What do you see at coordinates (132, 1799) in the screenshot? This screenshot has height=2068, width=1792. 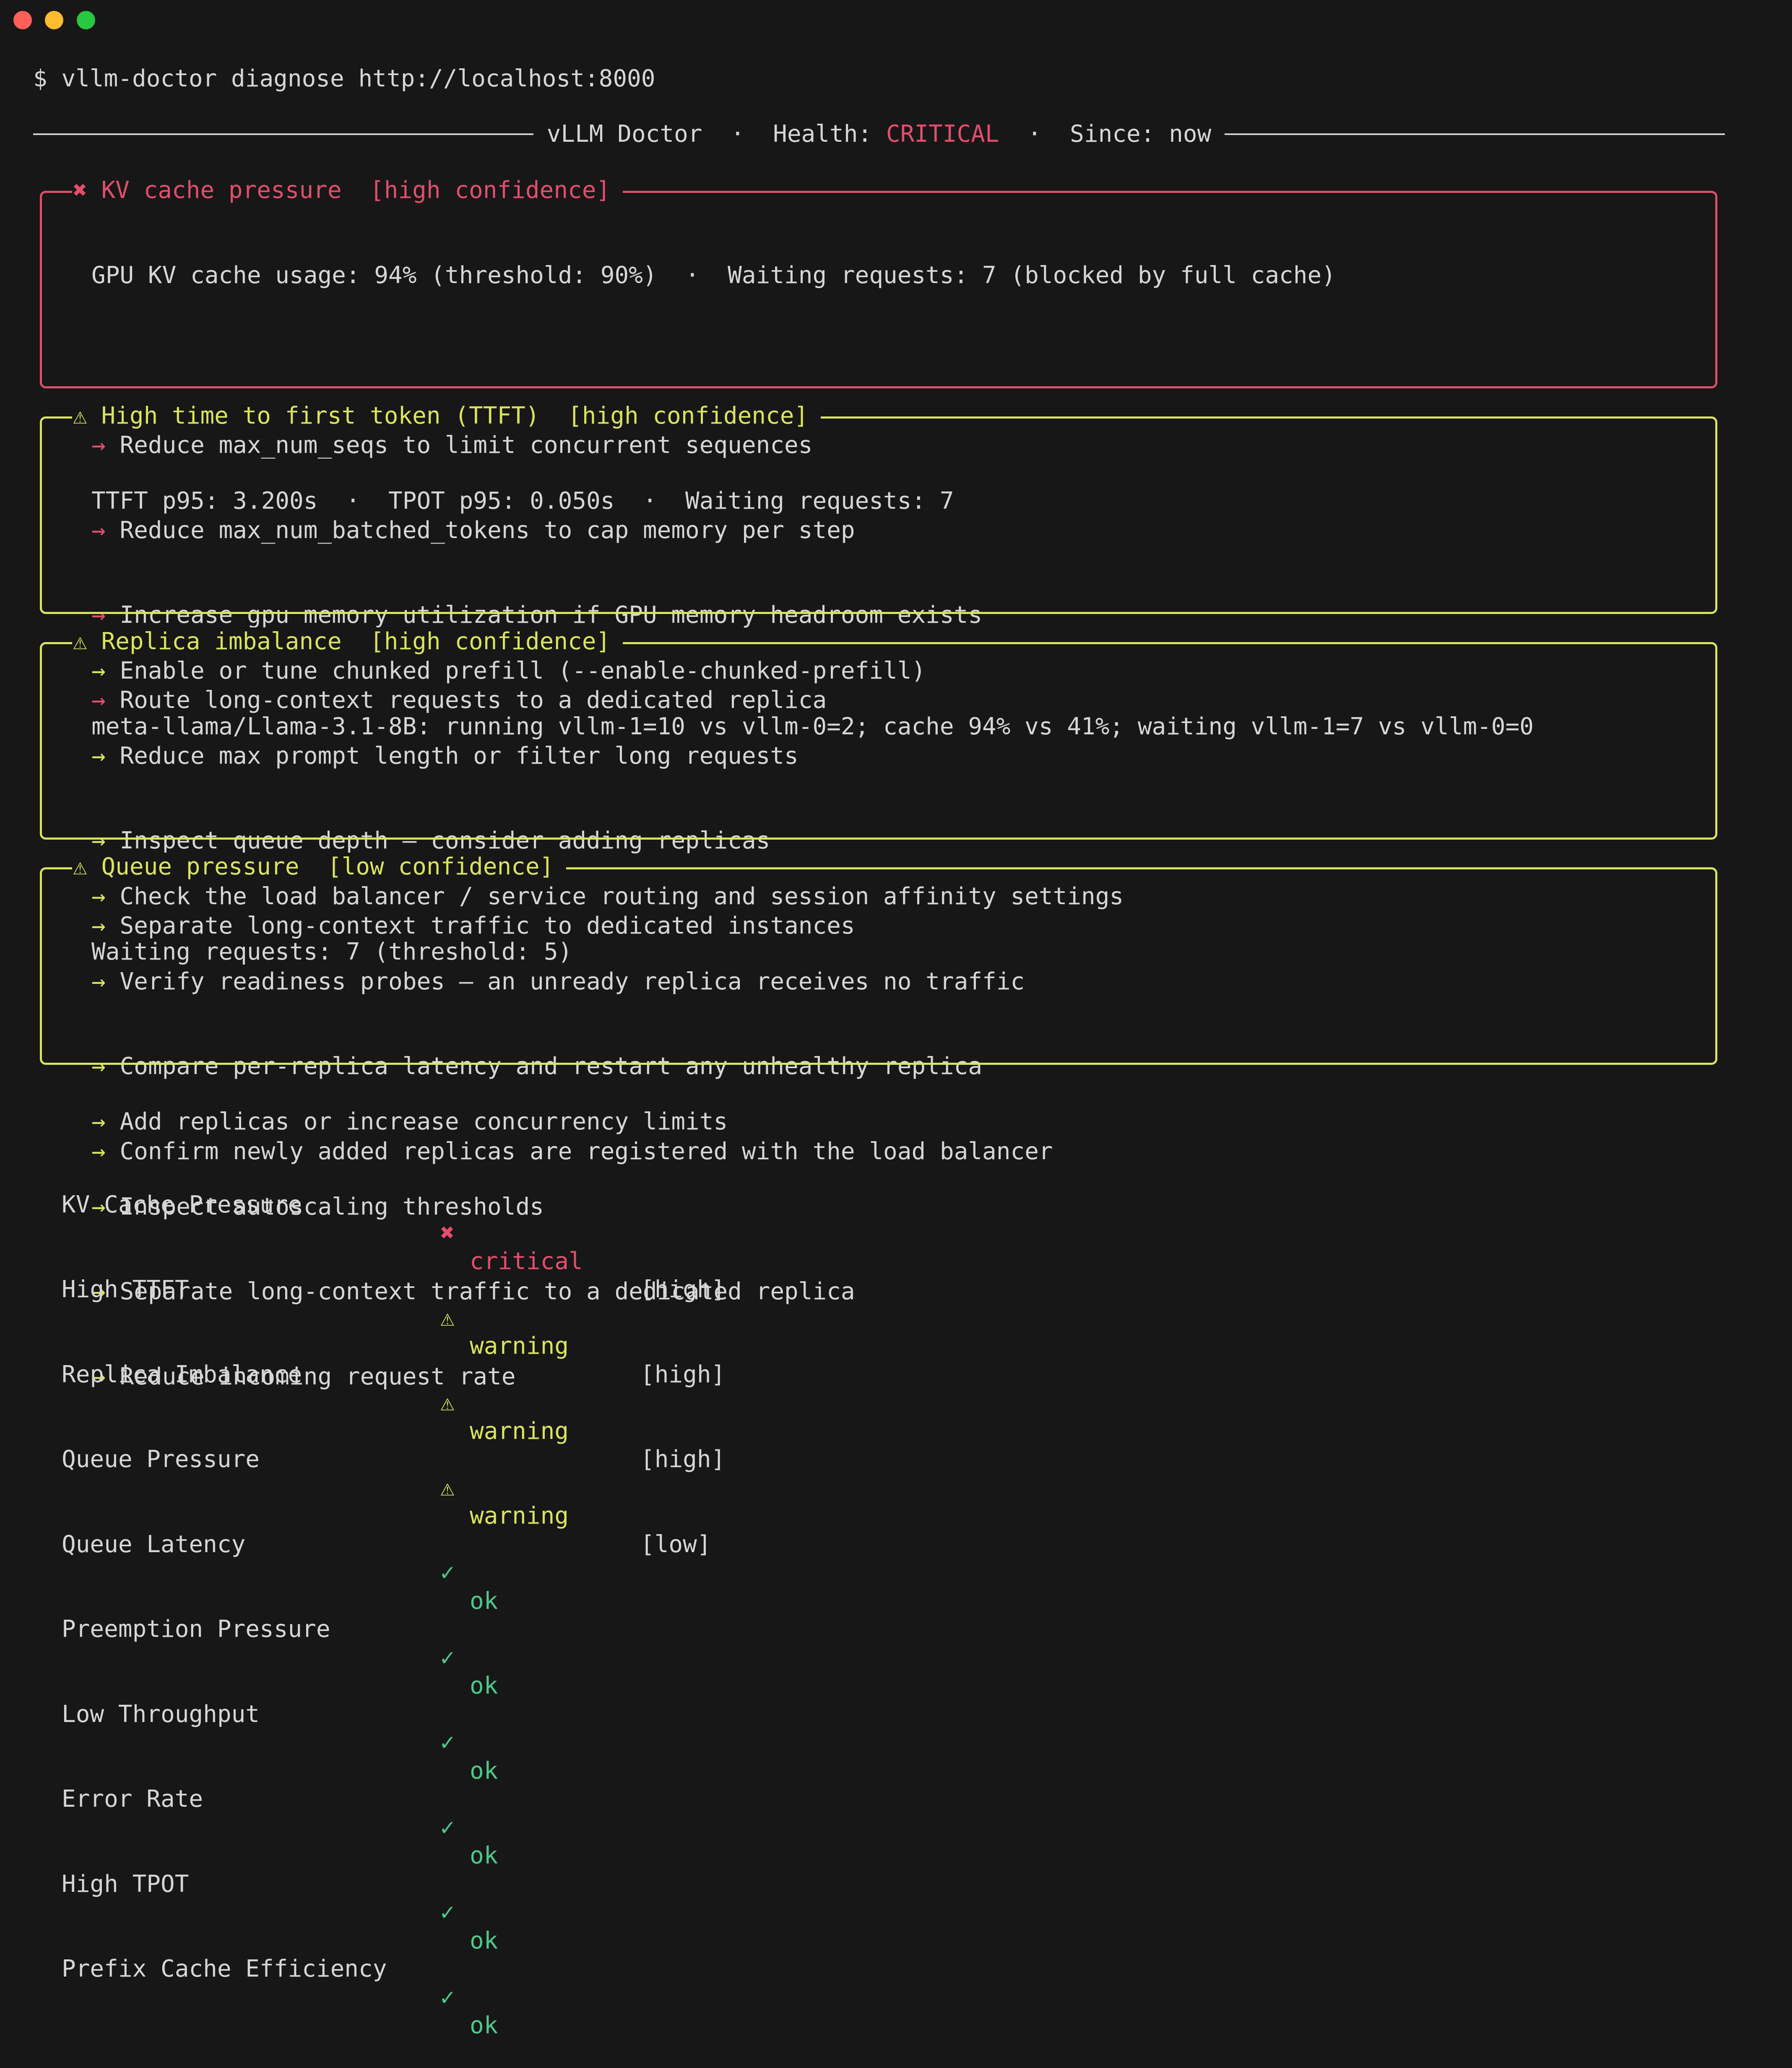 I see `check-name: Error Rate` at bounding box center [132, 1799].